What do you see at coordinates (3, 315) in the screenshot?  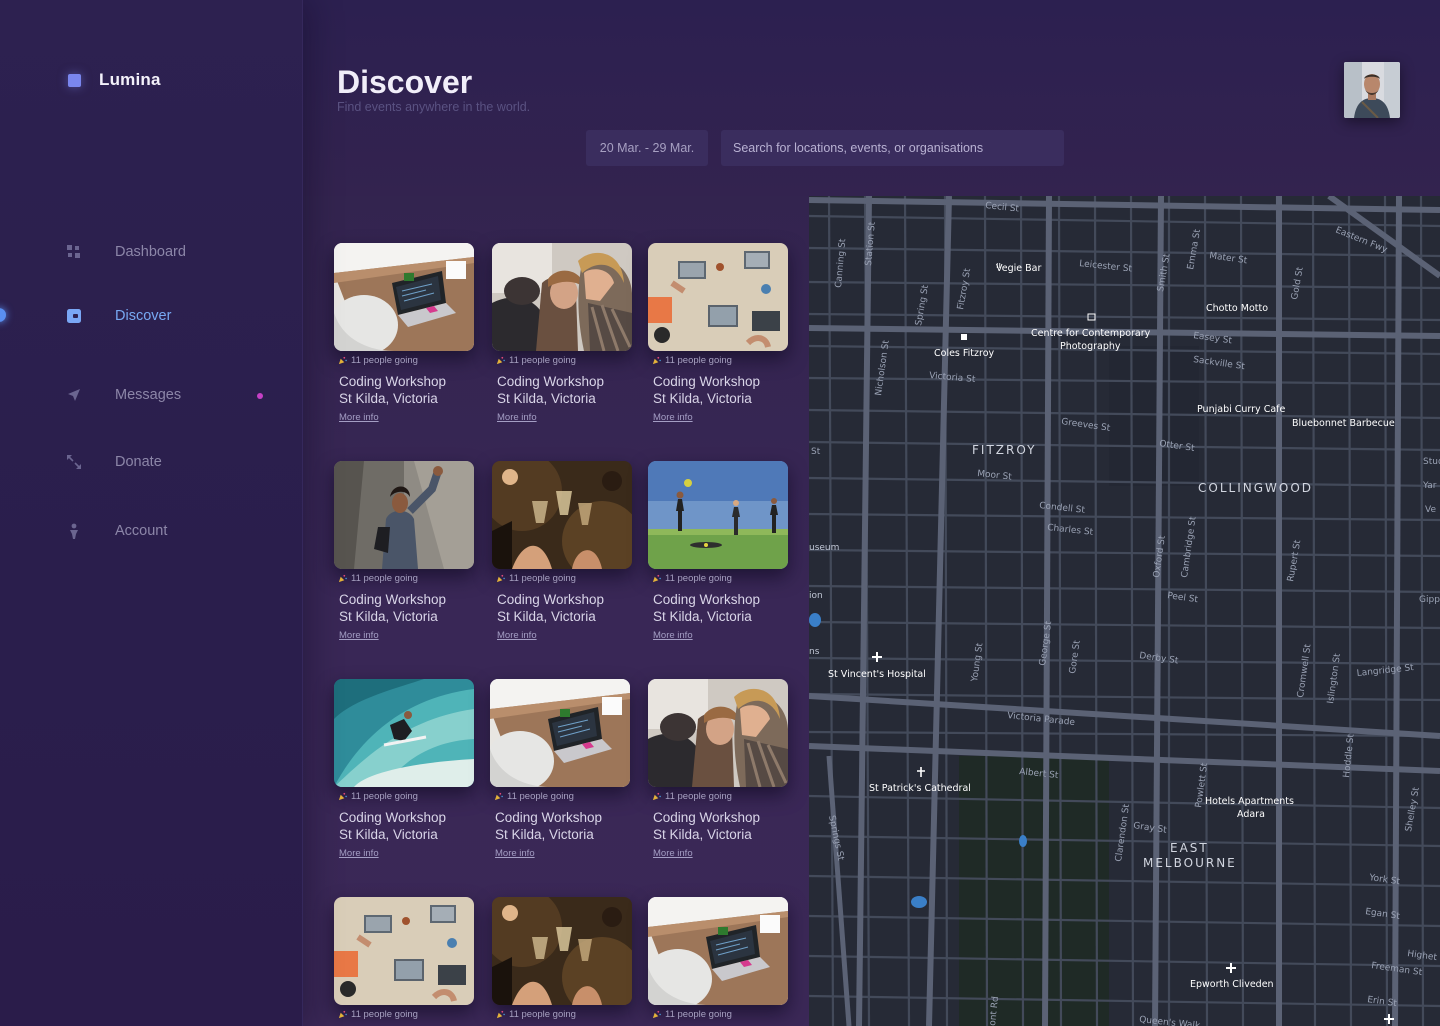 I see `active-nav-indicator` at bounding box center [3, 315].